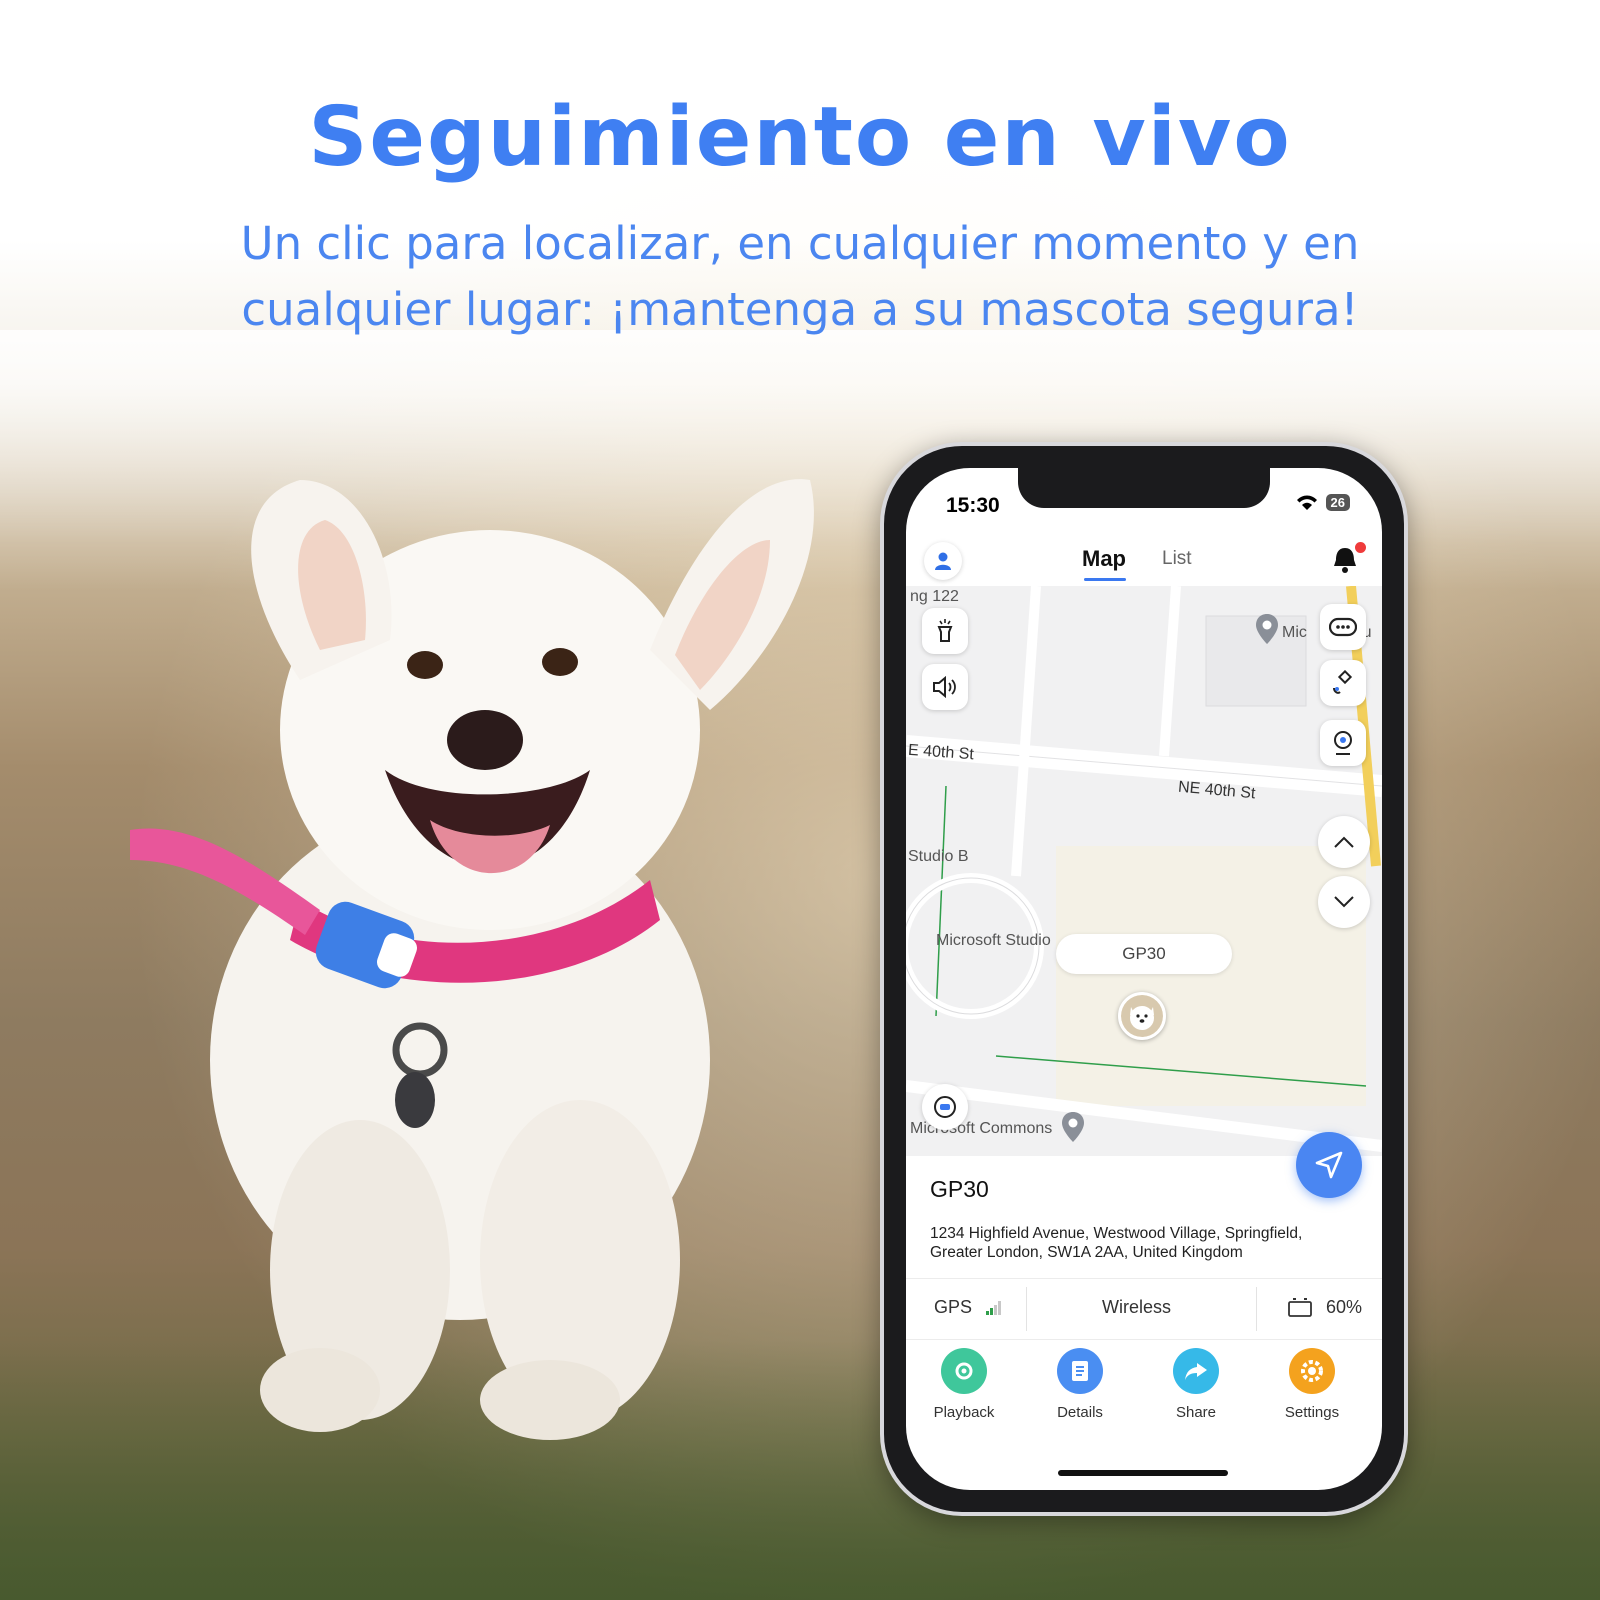 This screenshot has width=1600, height=1600. I want to click on map-label-building: ng 122, so click(934, 596).